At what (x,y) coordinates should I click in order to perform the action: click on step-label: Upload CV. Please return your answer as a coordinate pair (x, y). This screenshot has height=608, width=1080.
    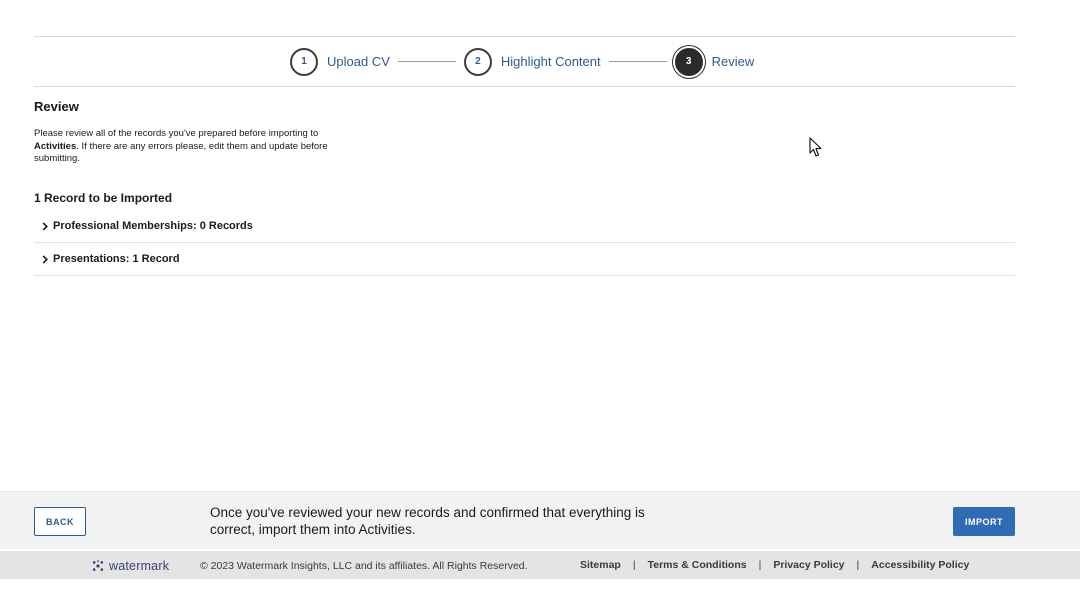
    Looking at the image, I should click on (358, 61).